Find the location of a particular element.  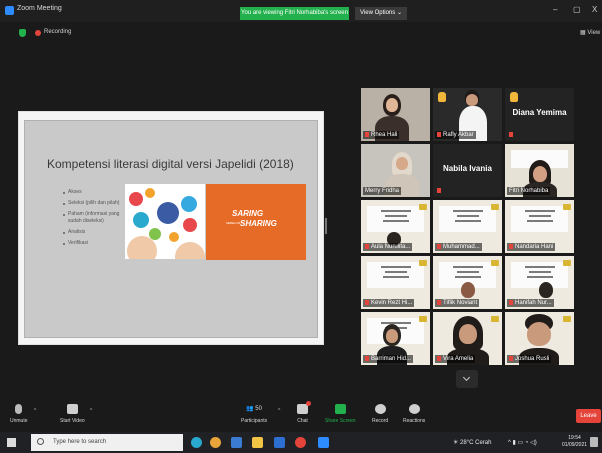

audio-options-caret-icon: ^ is located at coordinates (35, 411).